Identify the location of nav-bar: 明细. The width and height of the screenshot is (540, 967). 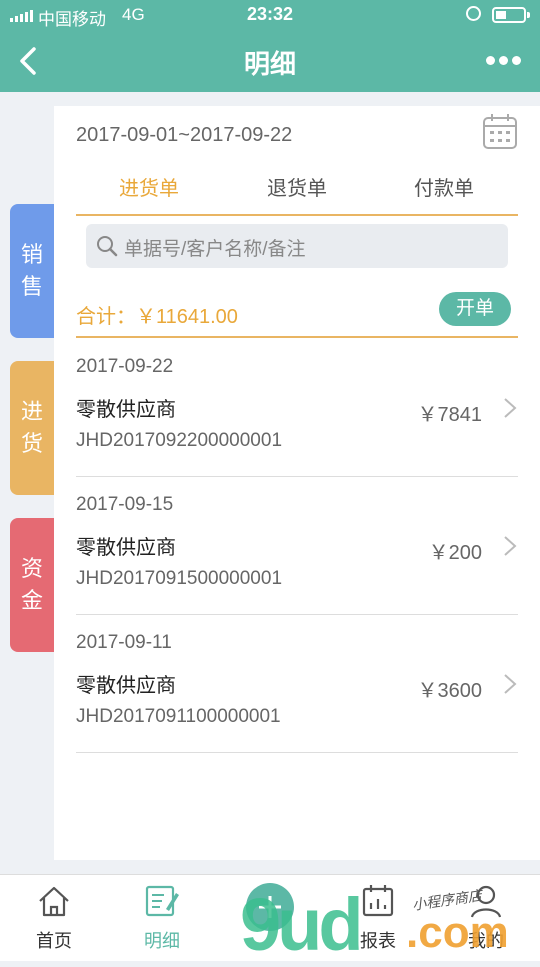
(270, 61).